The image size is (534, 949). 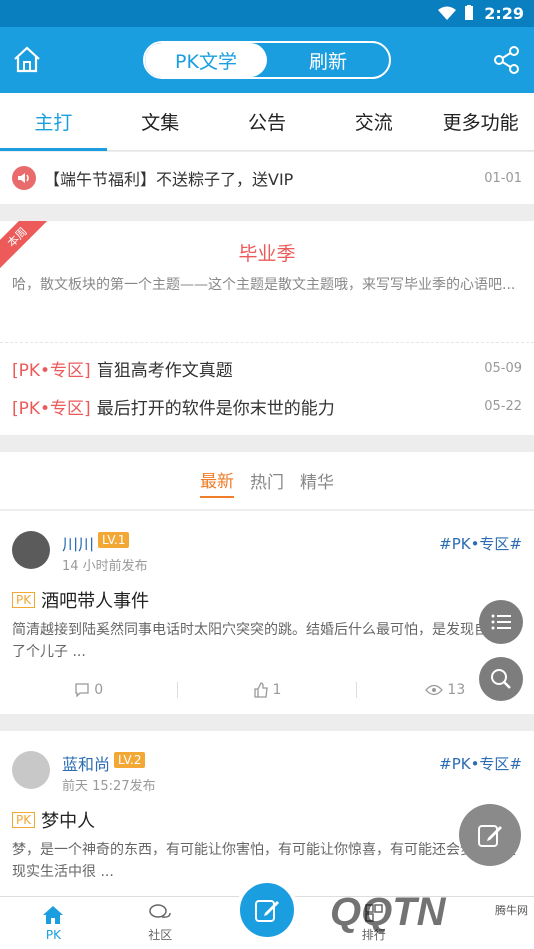 What do you see at coordinates (511, 910) in the screenshot?
I see `watermark-small: 腾牛网` at bounding box center [511, 910].